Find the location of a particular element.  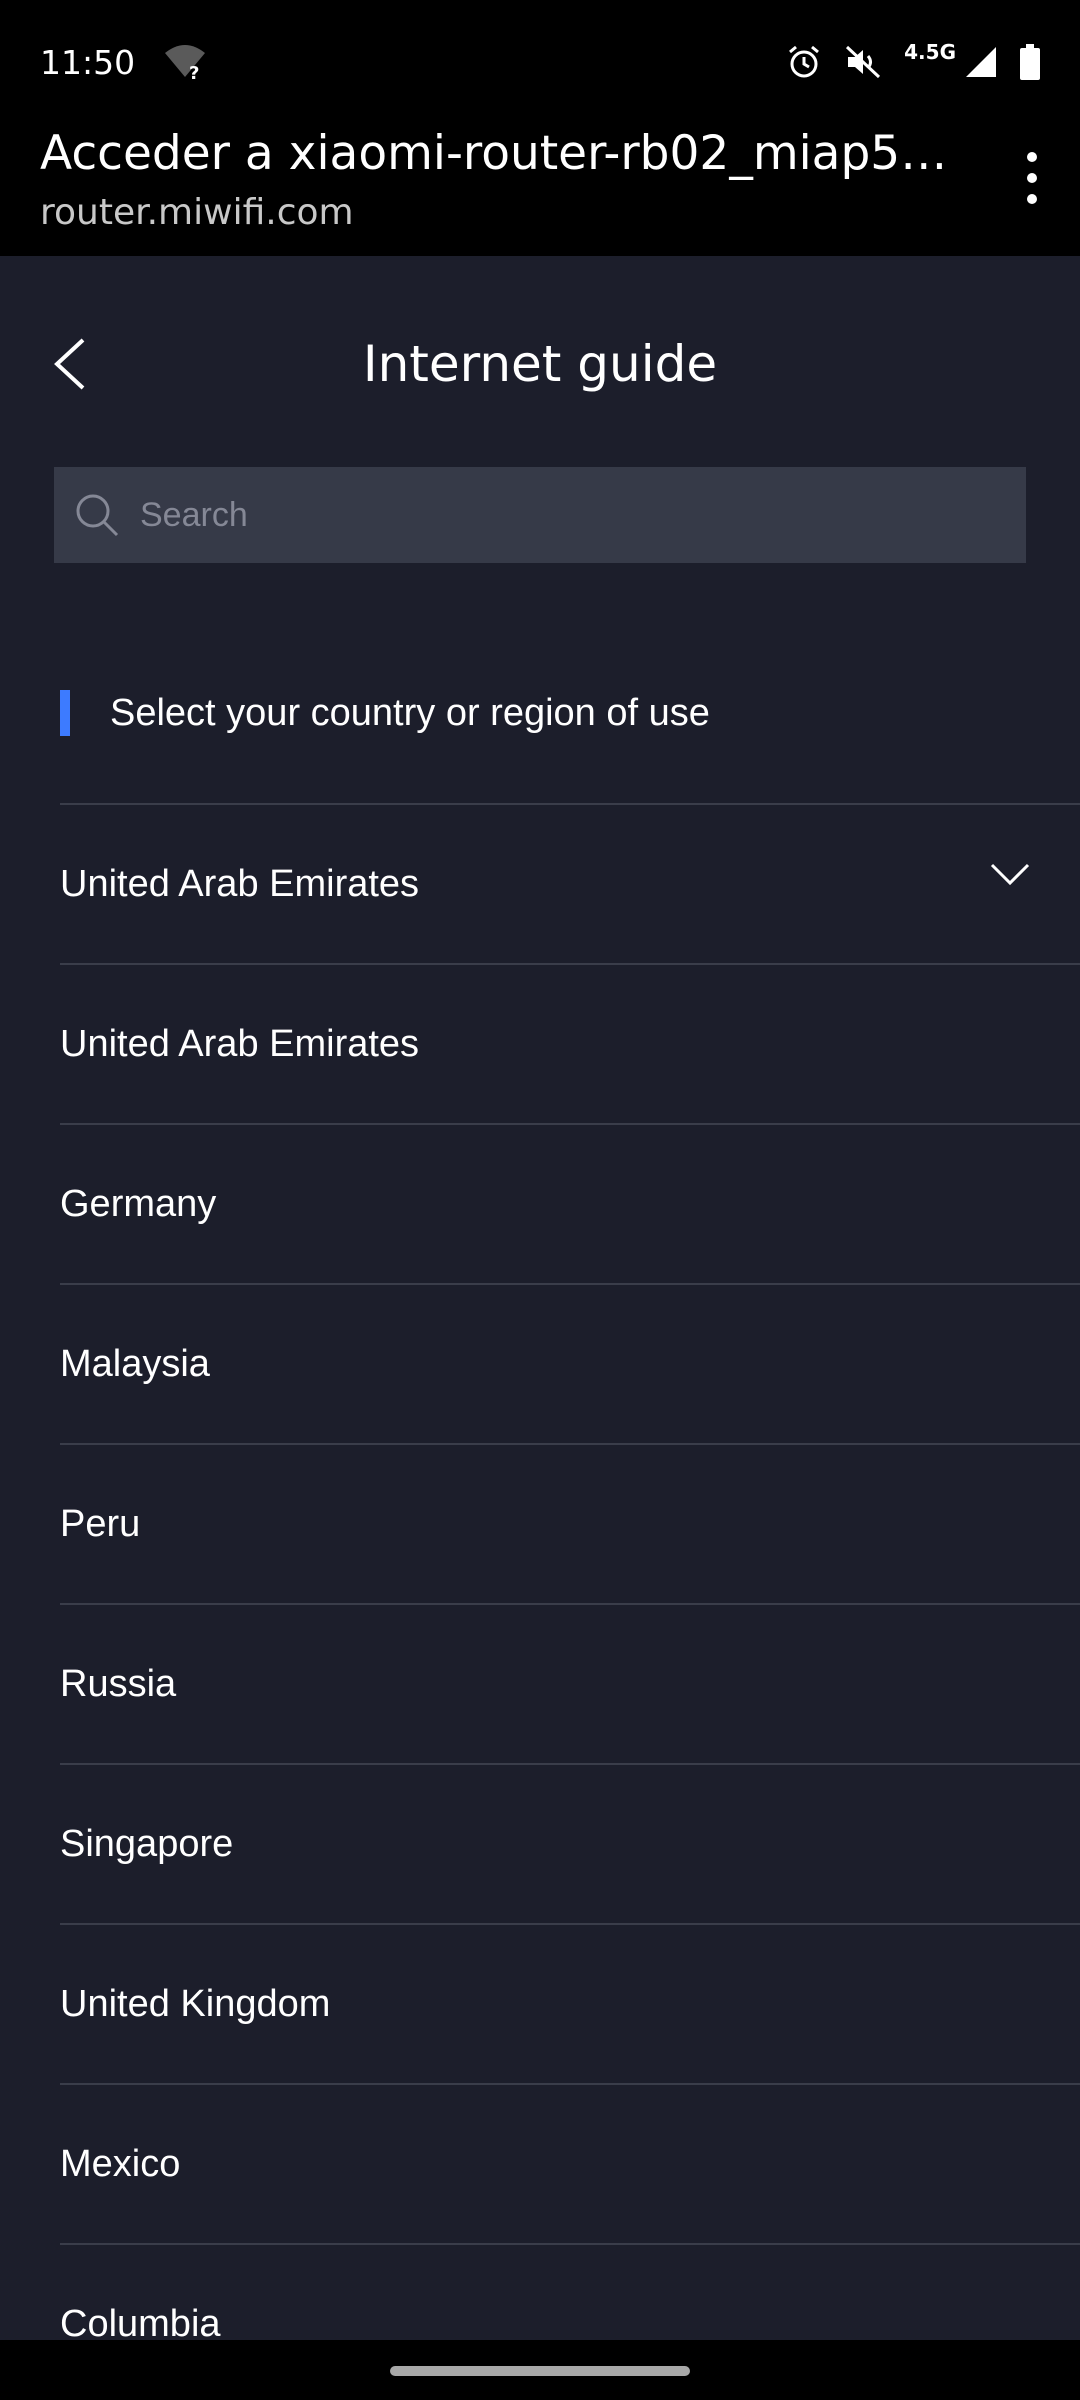

section-heading-text: Select your country or region of use is located at coordinates (410, 712).